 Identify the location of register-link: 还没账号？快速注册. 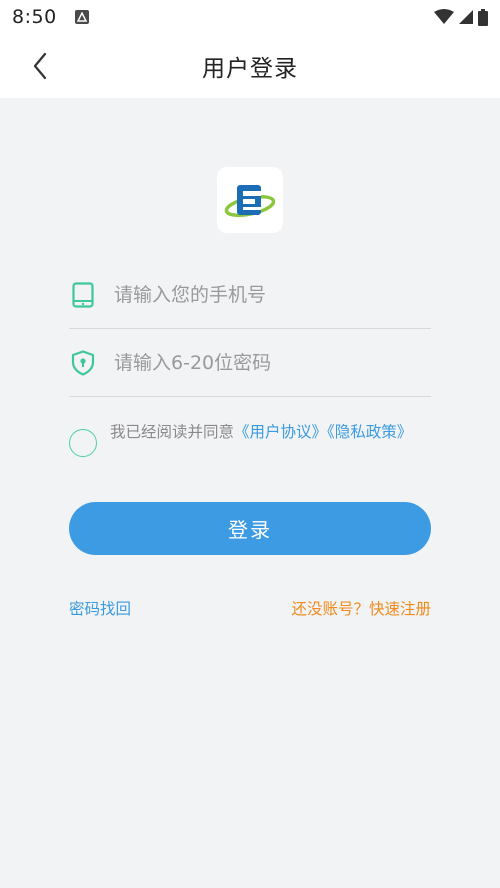
(361, 608).